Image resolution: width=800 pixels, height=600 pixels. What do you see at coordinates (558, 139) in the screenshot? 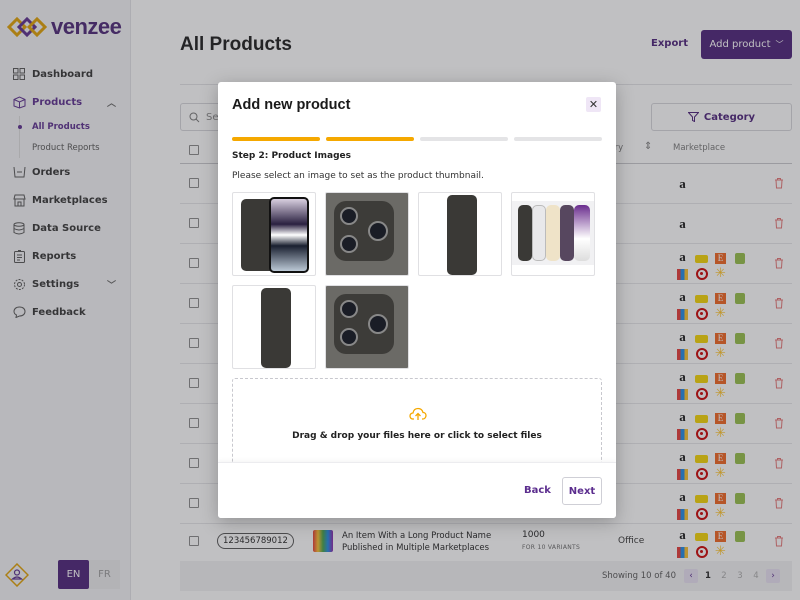
I see `step-4-bar` at bounding box center [558, 139].